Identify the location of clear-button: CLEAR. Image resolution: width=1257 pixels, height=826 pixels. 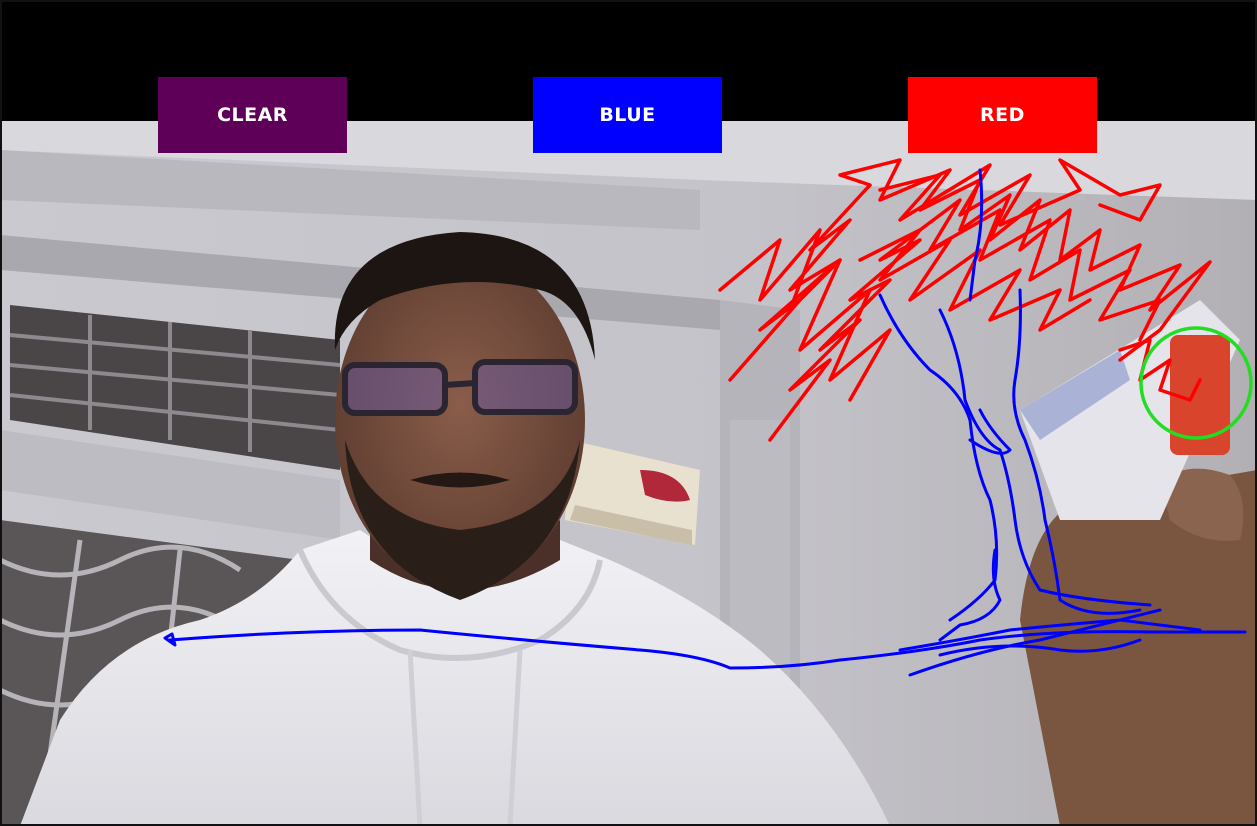
(252, 115).